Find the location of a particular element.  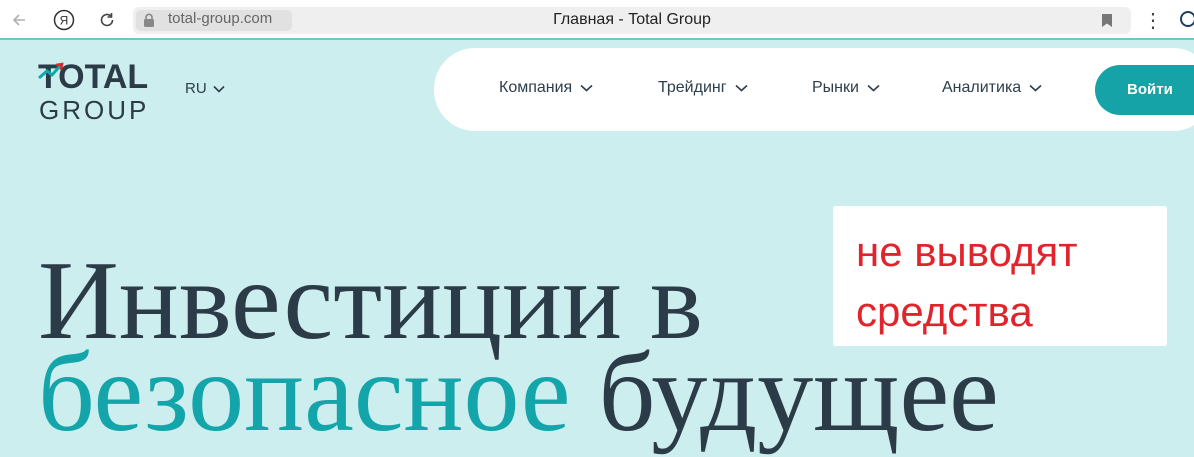

back-arrow-icon is located at coordinates (19, 20).